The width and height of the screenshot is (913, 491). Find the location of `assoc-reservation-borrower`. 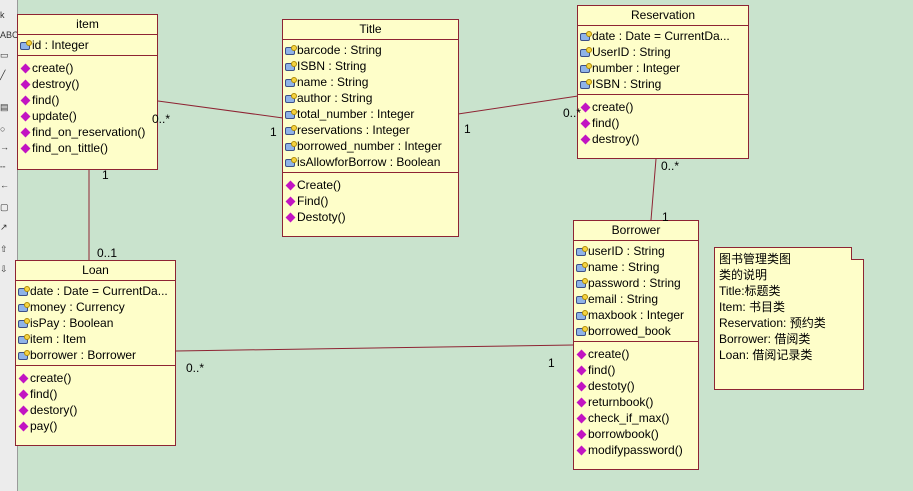

assoc-reservation-borrower is located at coordinates (653, 189).